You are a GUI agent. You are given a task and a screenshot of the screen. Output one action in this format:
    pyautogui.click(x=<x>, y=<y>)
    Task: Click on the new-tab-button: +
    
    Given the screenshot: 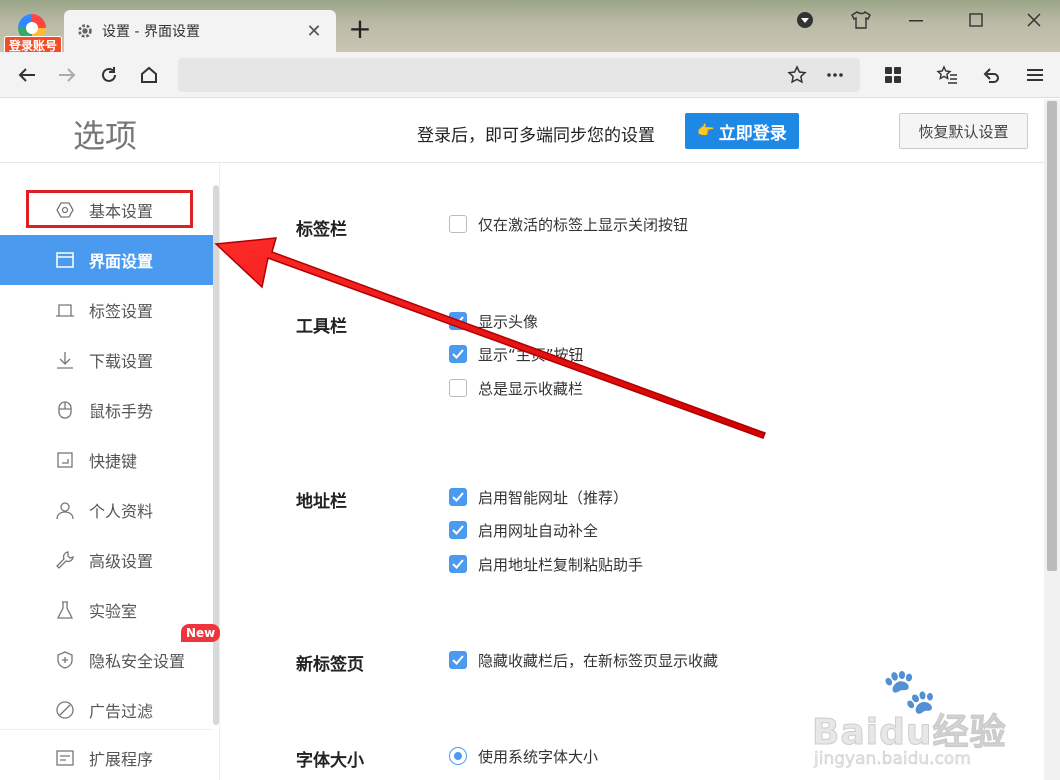 What is the action you would take?
    pyautogui.click(x=360, y=30)
    